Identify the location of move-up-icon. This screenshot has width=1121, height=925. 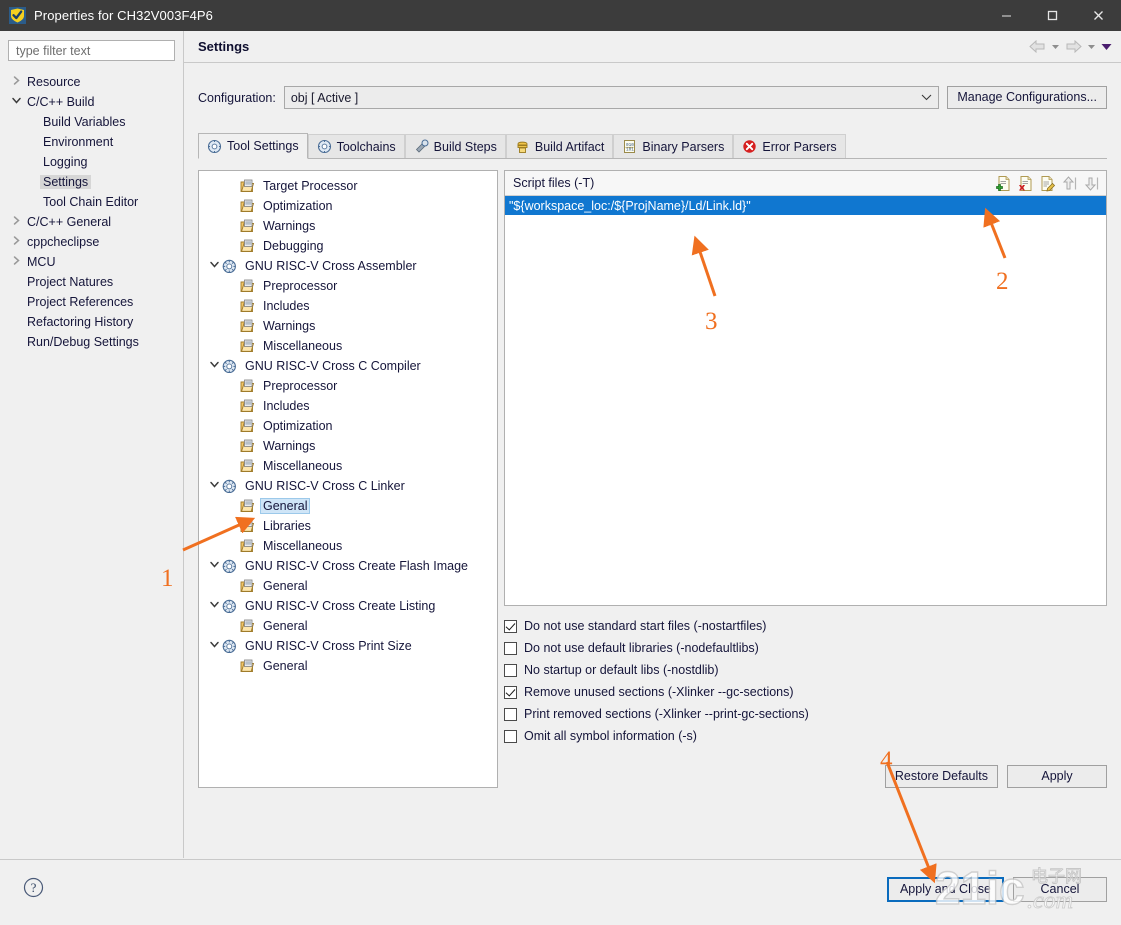
(1069, 183).